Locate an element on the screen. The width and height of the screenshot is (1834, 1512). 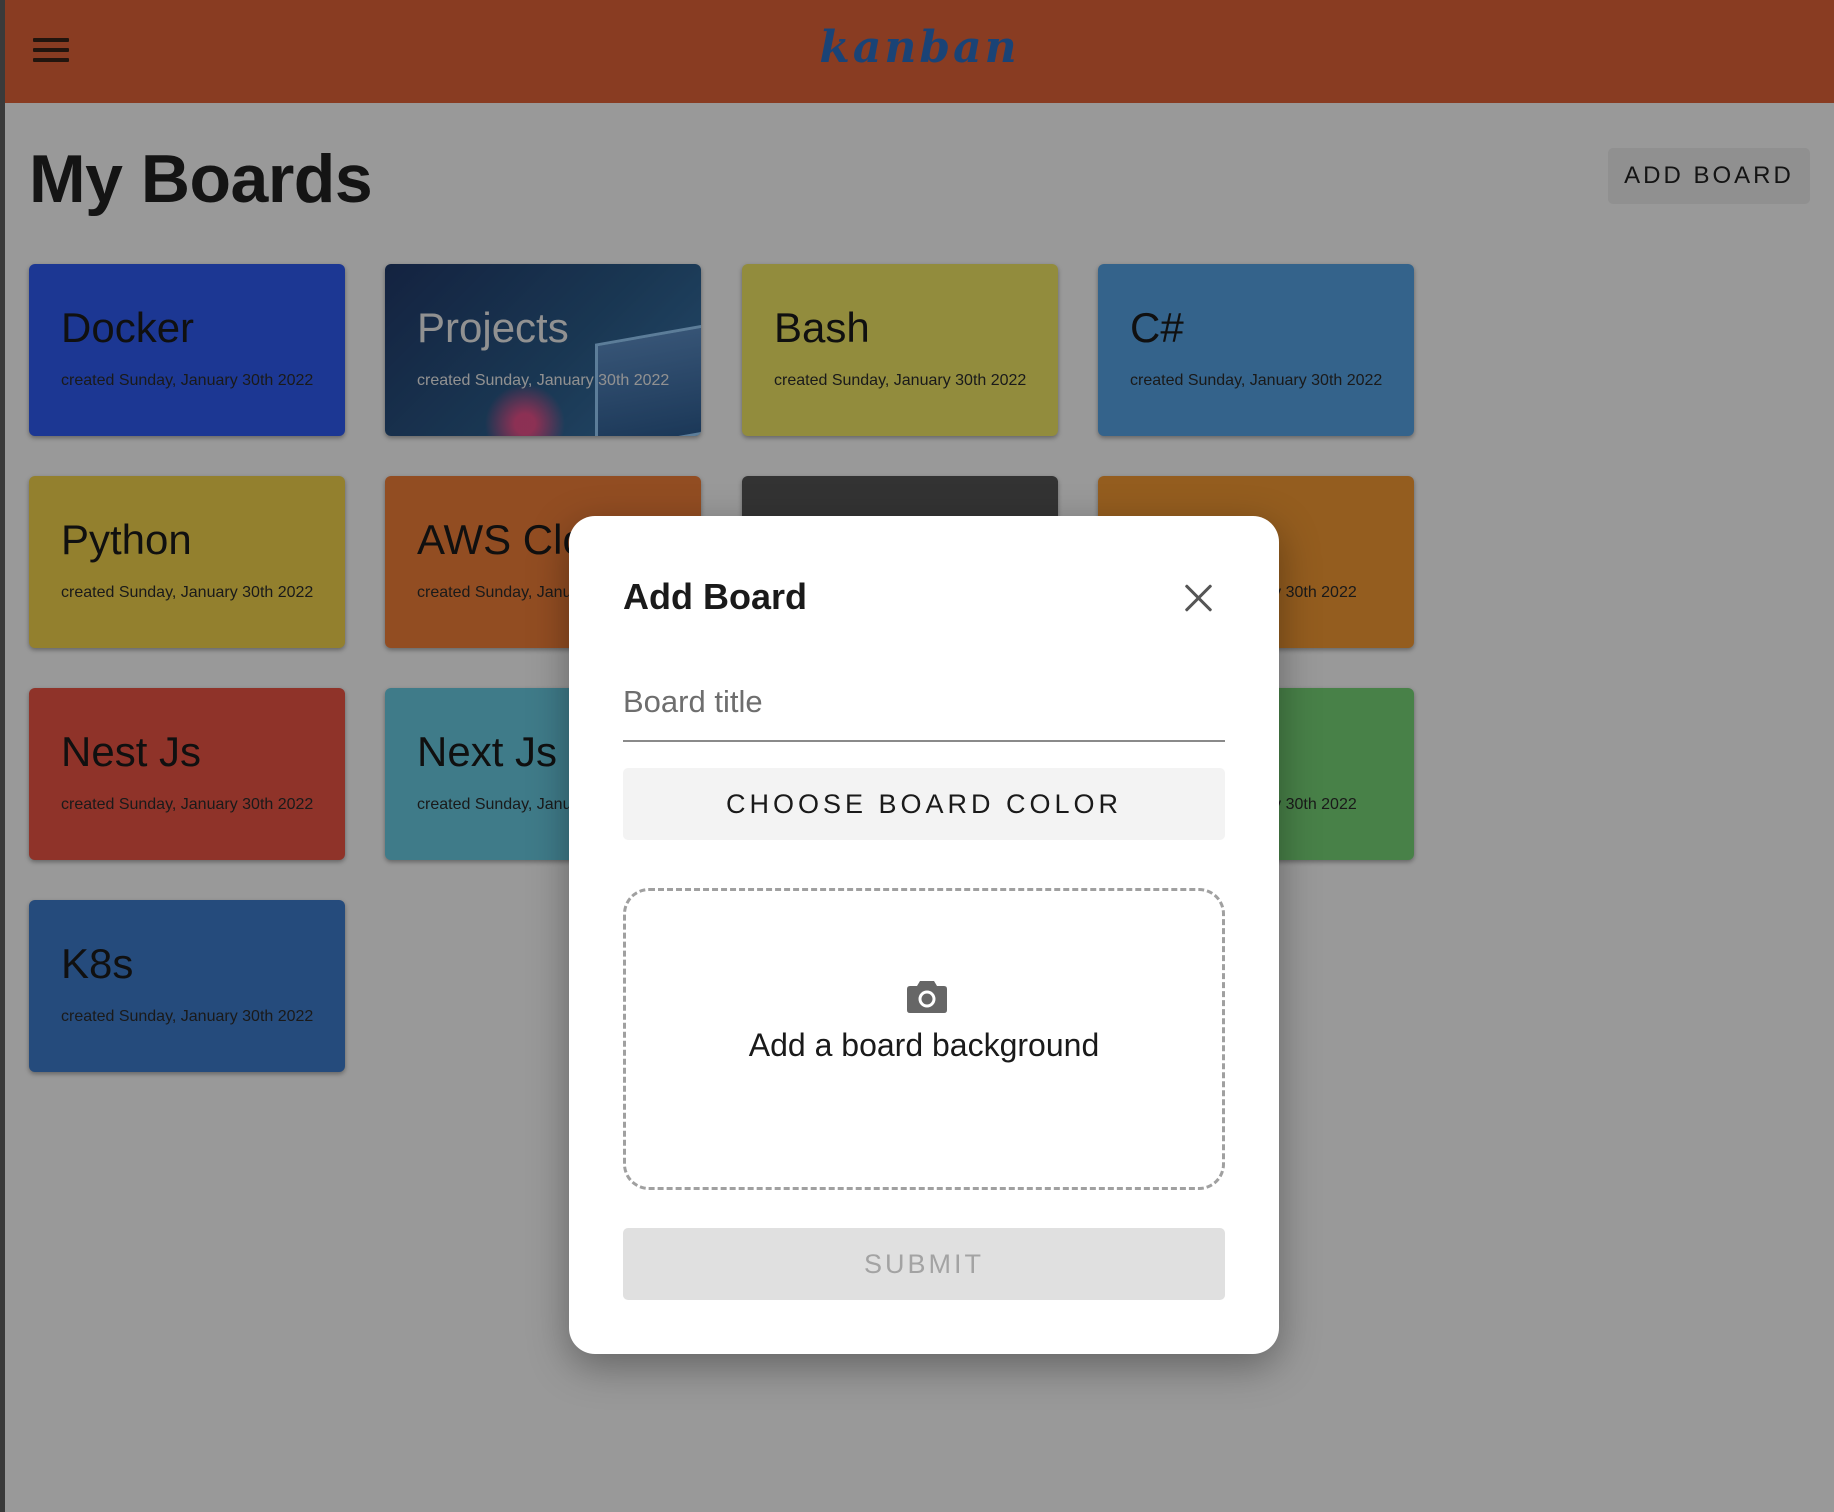
dialog-title: Add Board is located at coordinates (715, 596).